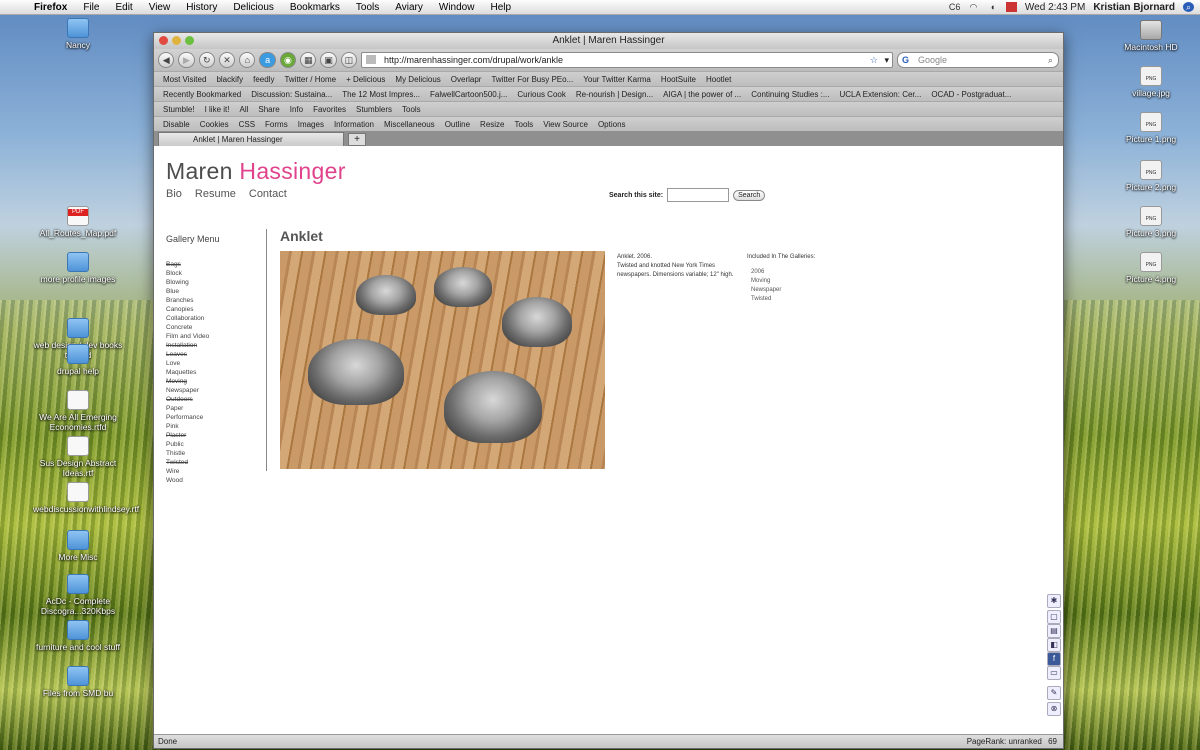 The image size is (1200, 750). What do you see at coordinates (783, 281) in the screenshot?
I see `gallery-link: Moving` at bounding box center [783, 281].